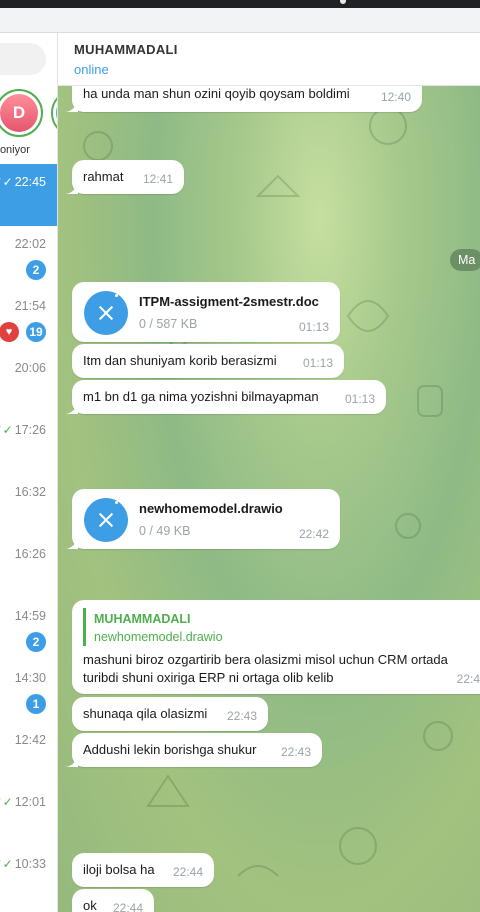 The image size is (480, 912). What do you see at coordinates (142, 619) in the screenshot?
I see `reply-author: MUHAMMADALI` at bounding box center [142, 619].